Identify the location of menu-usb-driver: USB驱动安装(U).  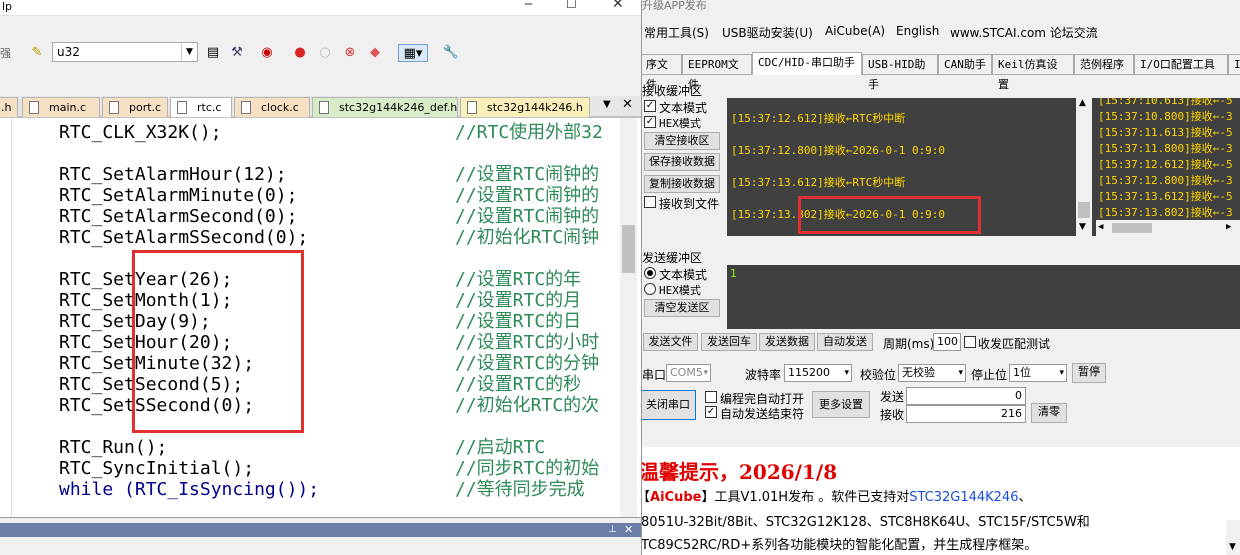
(767, 32).